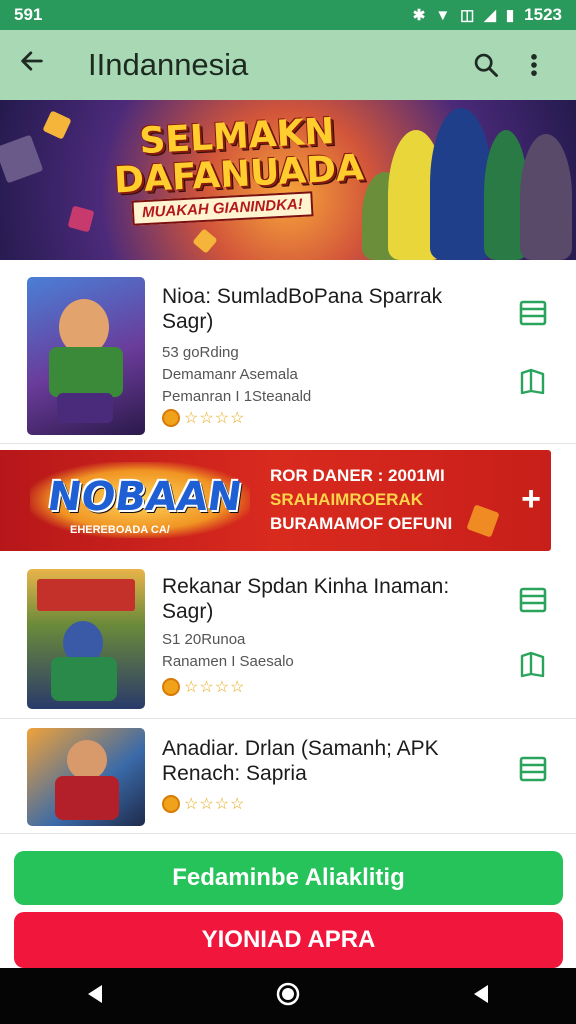  I want to click on system-nav-bar, so click(288, 996).